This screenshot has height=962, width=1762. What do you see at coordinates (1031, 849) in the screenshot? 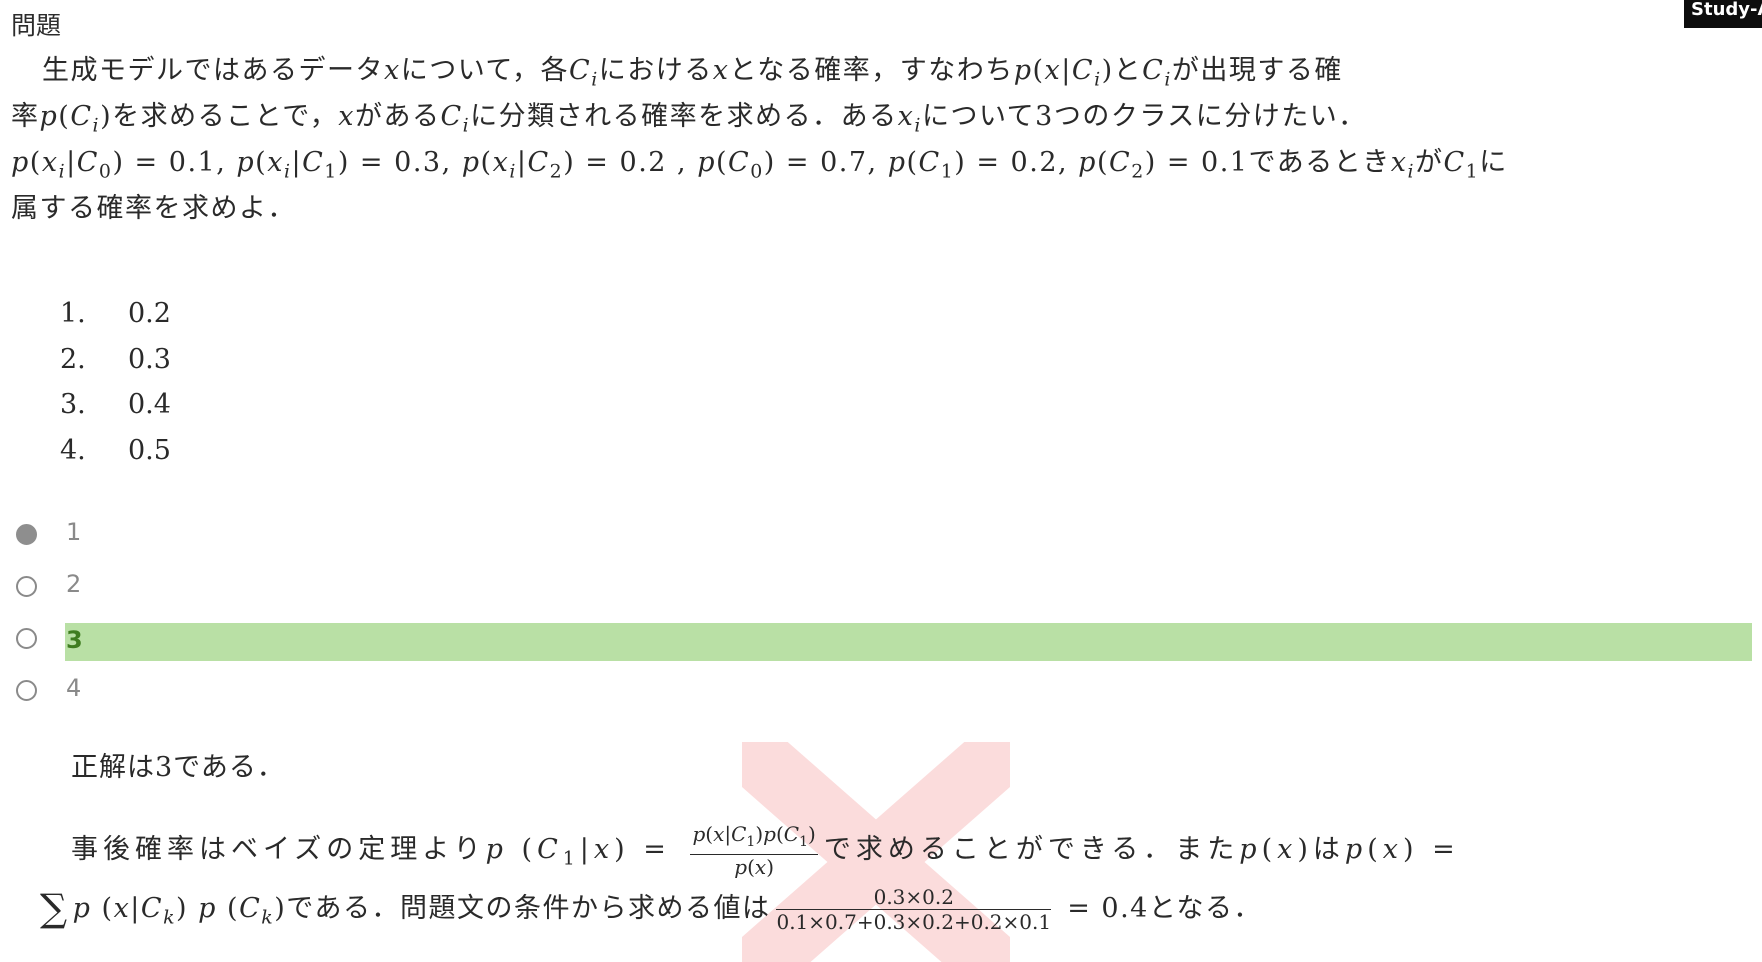
I see `text-run: で求めることができる．また` at bounding box center [1031, 849].